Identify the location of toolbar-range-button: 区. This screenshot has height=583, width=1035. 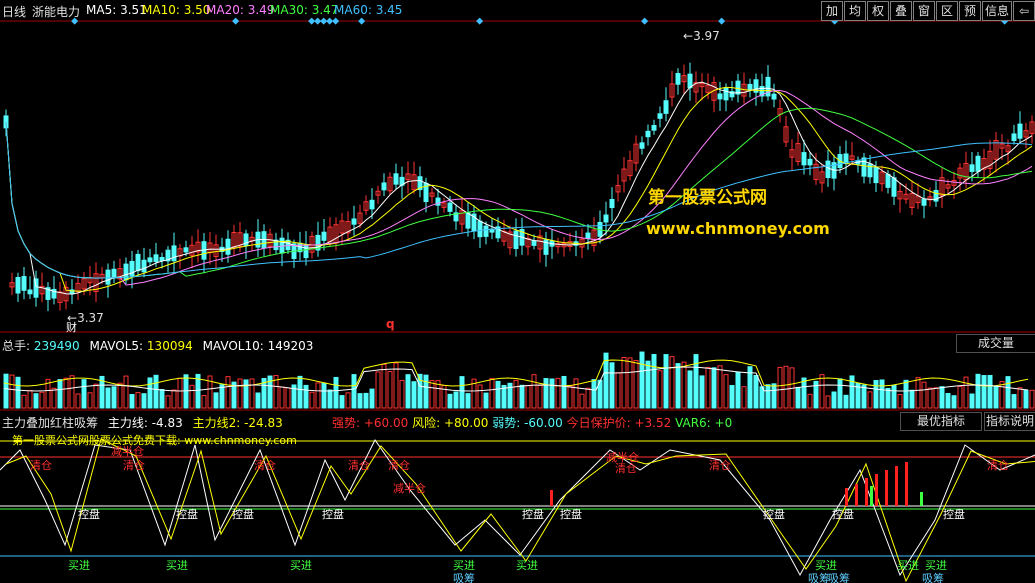
(947, 11).